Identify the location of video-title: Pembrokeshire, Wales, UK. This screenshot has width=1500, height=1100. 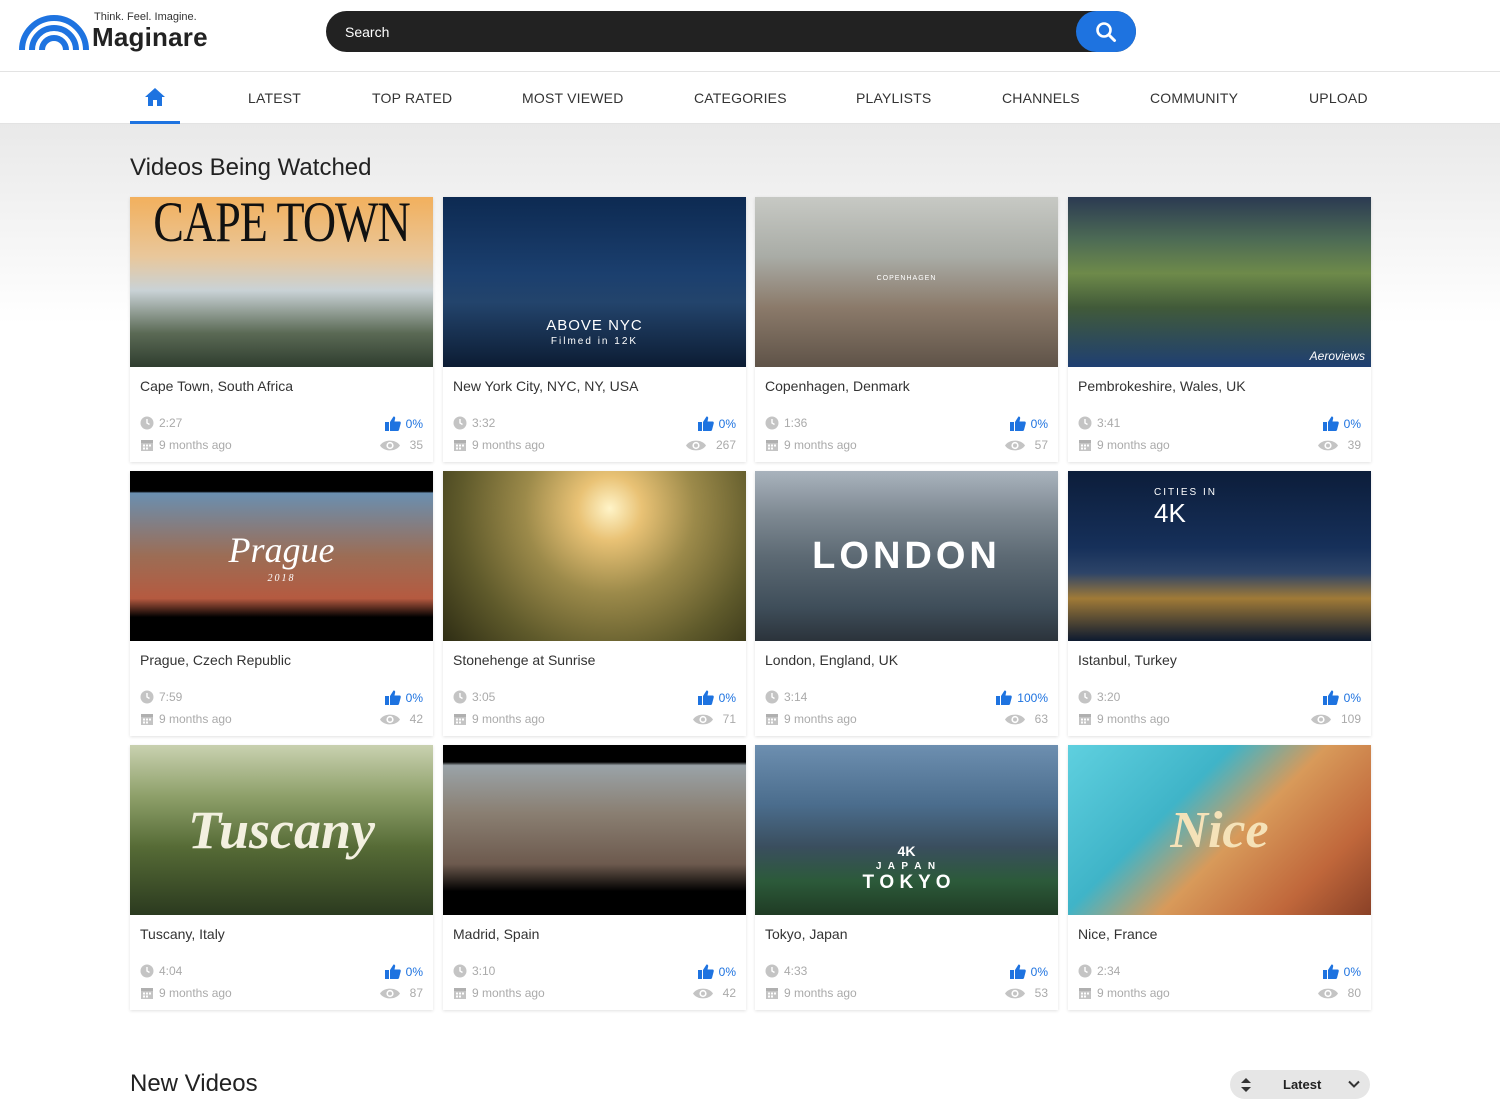
(1162, 386).